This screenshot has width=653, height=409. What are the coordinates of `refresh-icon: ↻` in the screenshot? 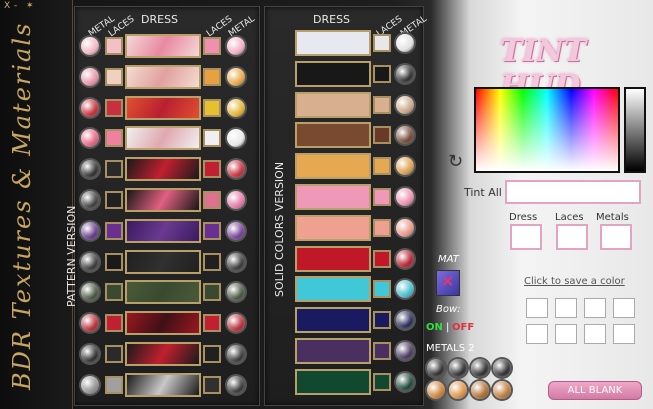 It's located at (458, 161).